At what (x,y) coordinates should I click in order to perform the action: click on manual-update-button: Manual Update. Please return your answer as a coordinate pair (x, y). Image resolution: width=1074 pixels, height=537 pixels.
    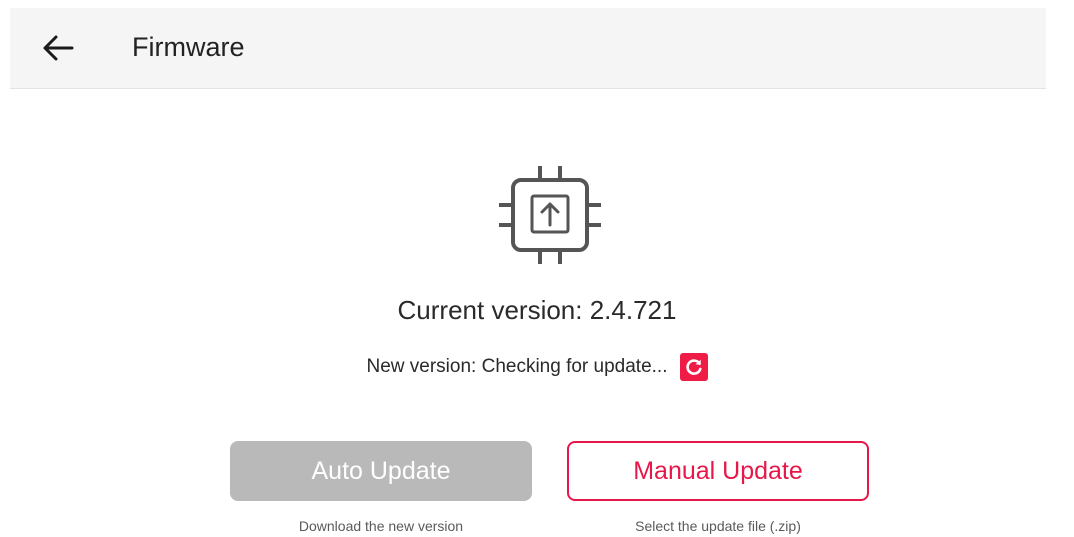
    Looking at the image, I should click on (718, 471).